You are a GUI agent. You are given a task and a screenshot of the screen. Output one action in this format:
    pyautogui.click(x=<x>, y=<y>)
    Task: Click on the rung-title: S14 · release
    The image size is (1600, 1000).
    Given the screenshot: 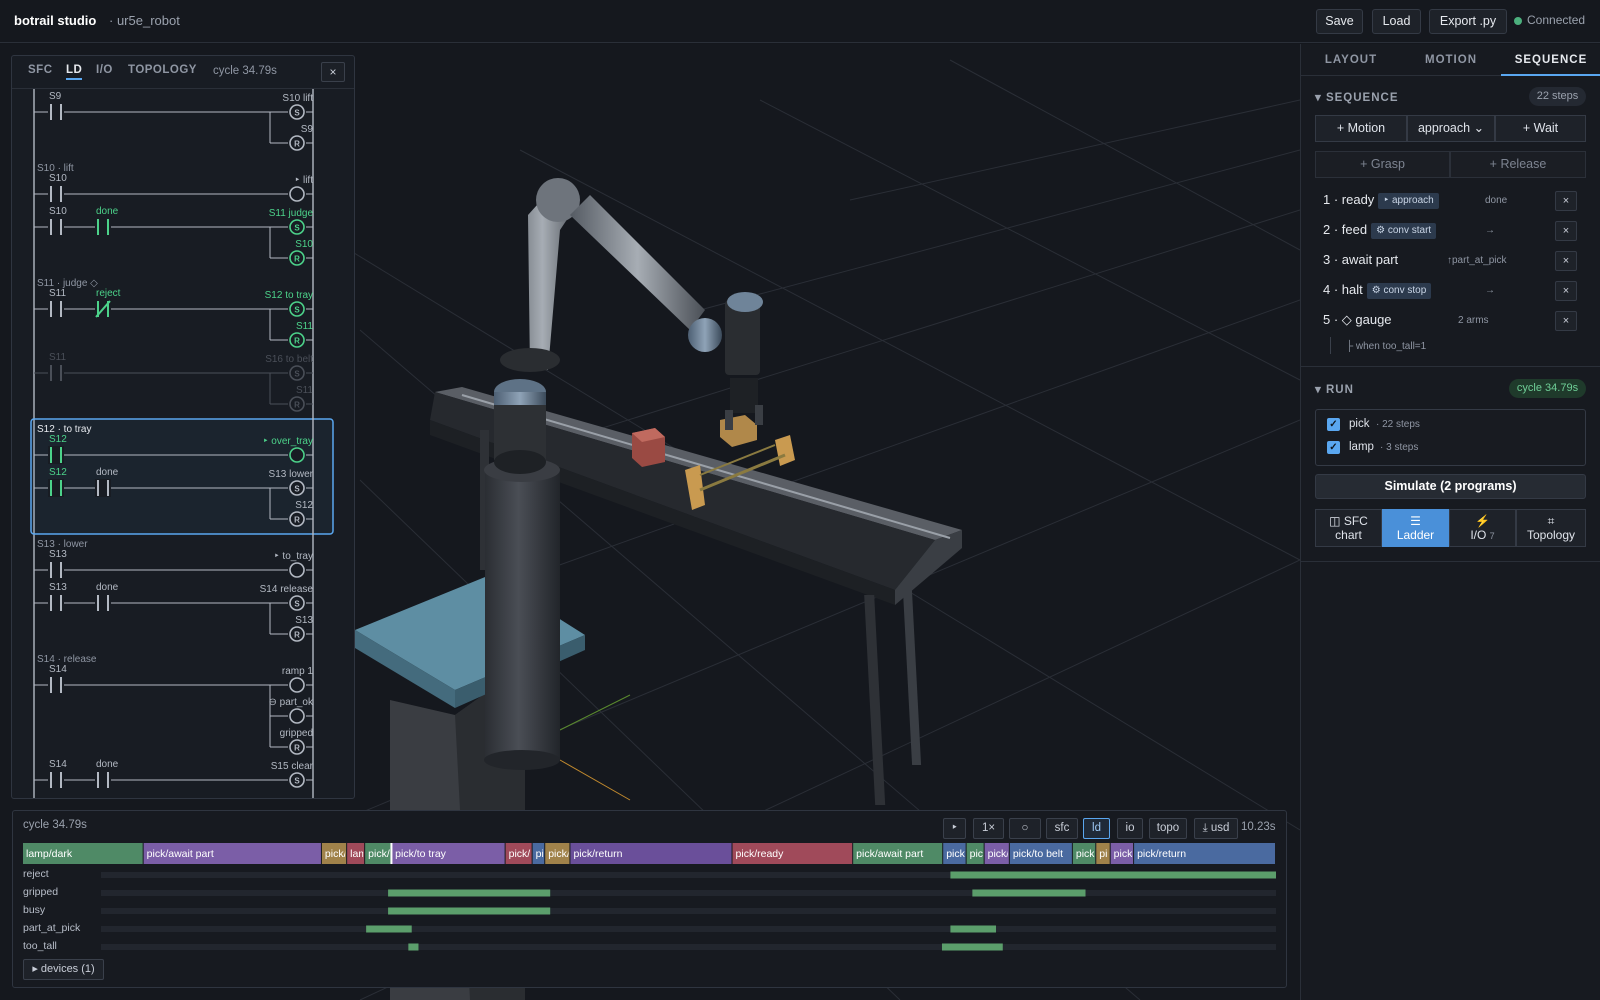 What is the action you would take?
    pyautogui.click(x=67, y=659)
    